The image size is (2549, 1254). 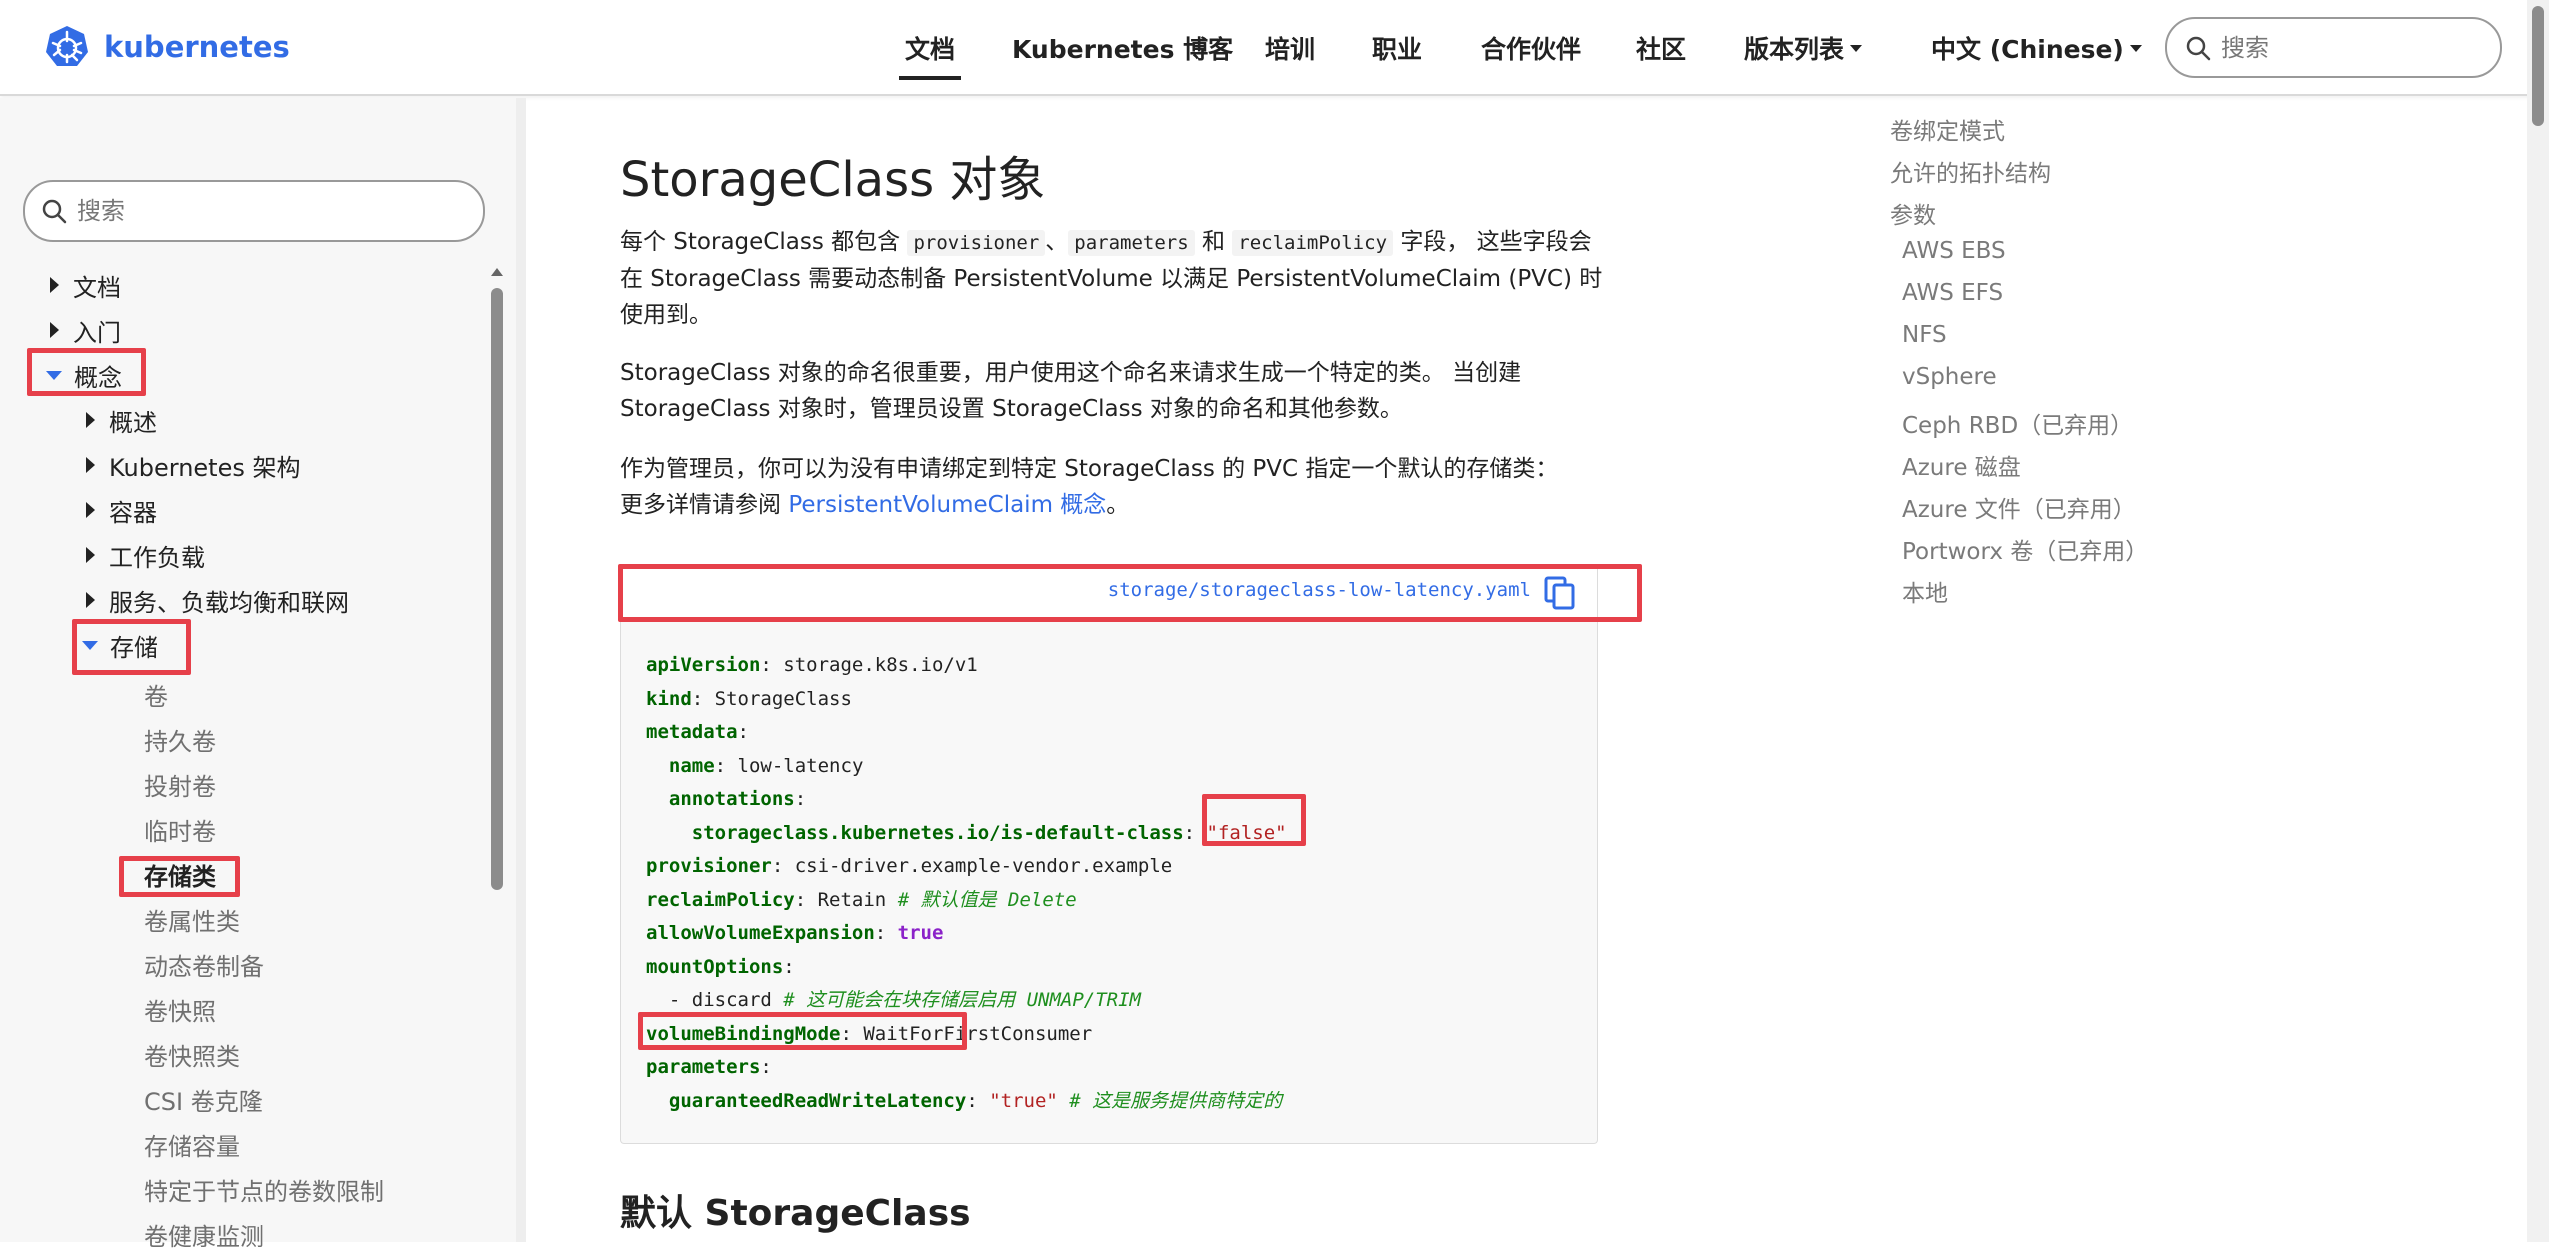 I want to click on sidebar-item-workloads: 工作负载, so click(x=145, y=555).